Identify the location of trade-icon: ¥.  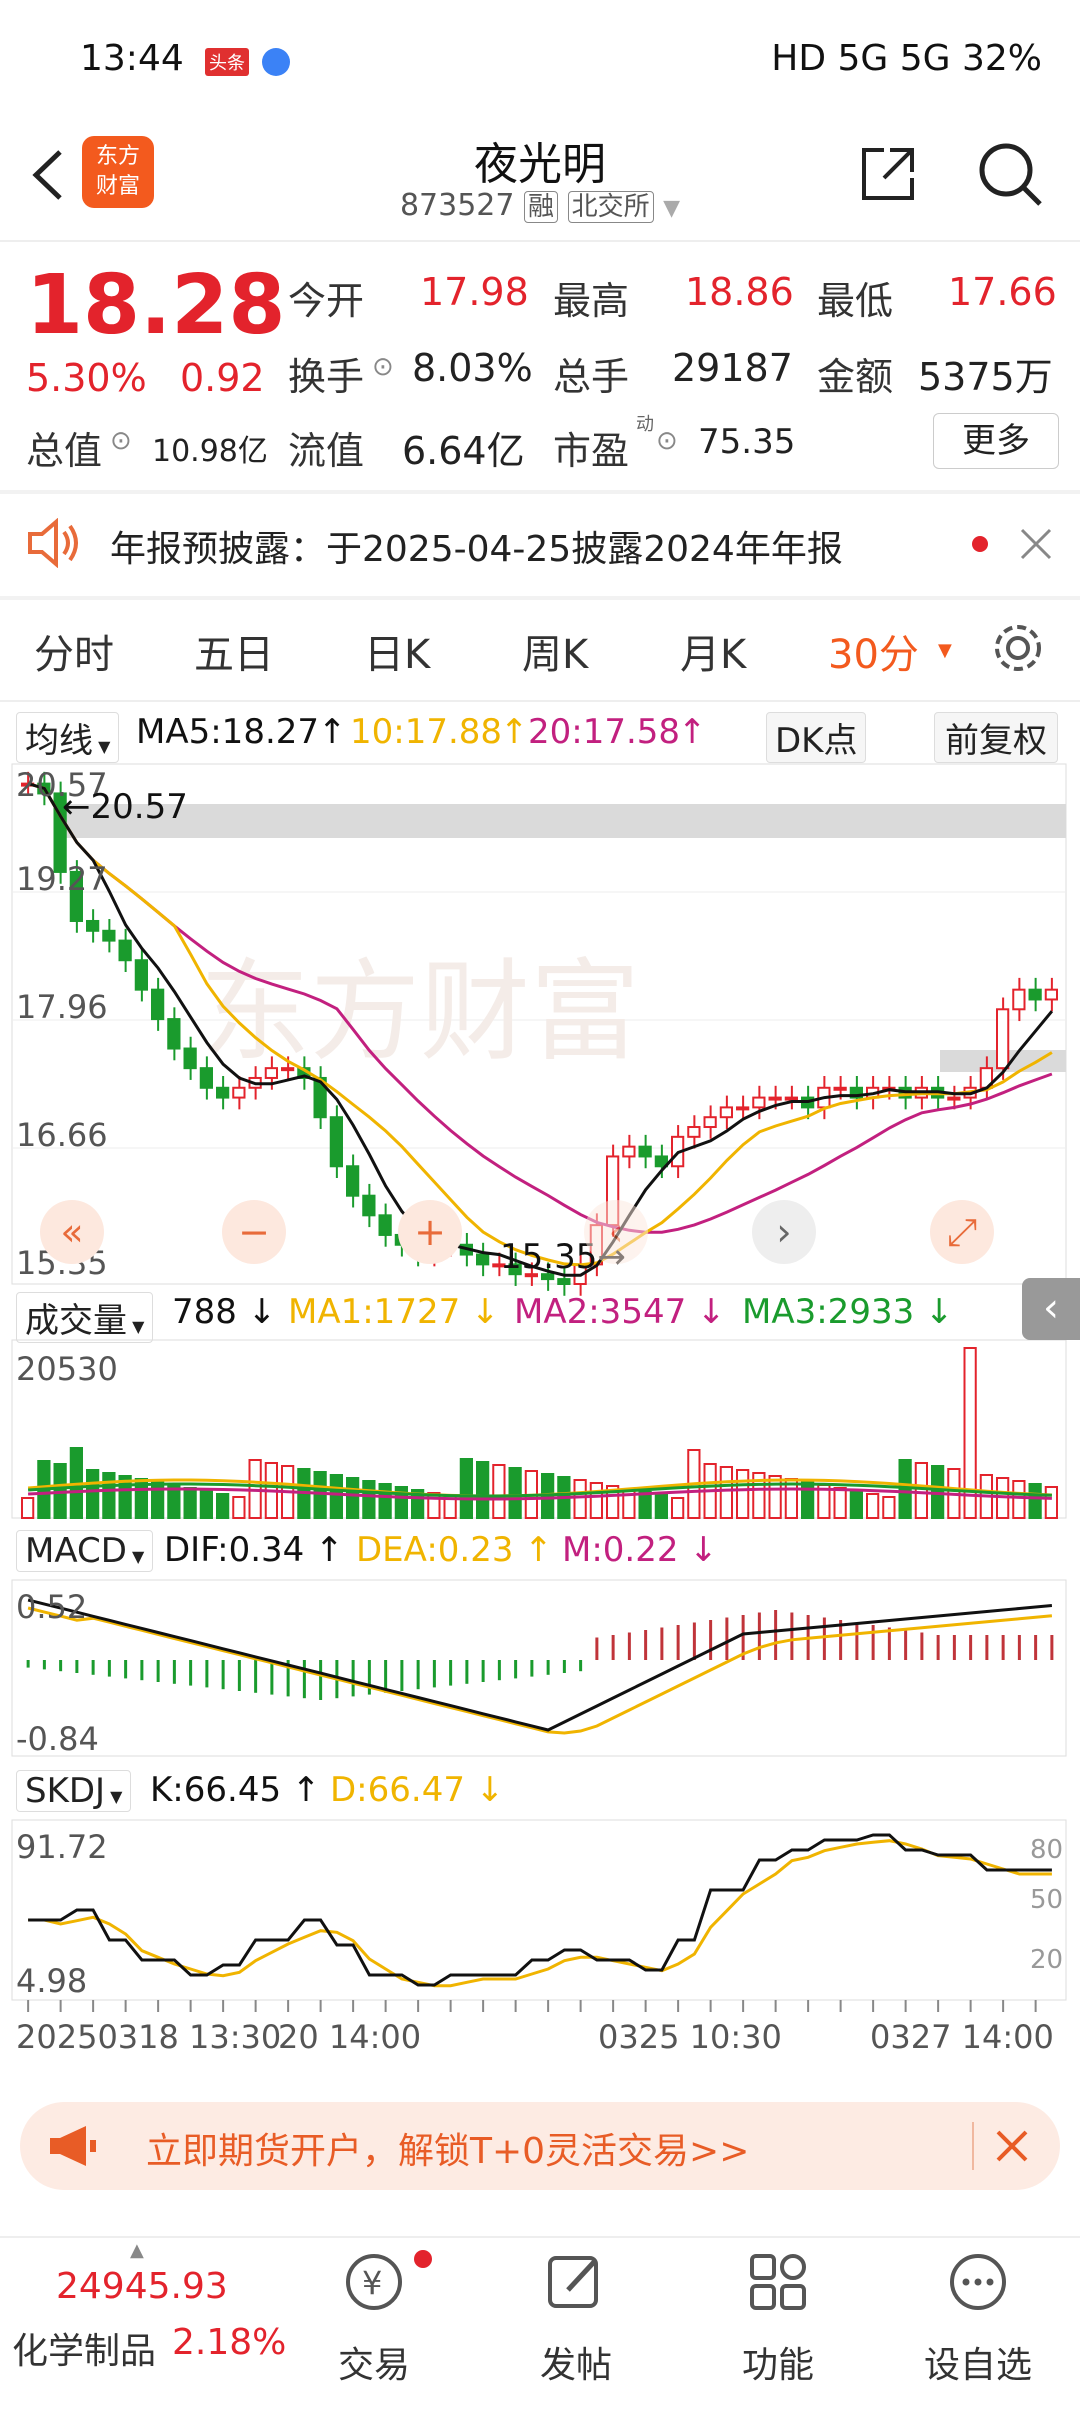
(374, 2282).